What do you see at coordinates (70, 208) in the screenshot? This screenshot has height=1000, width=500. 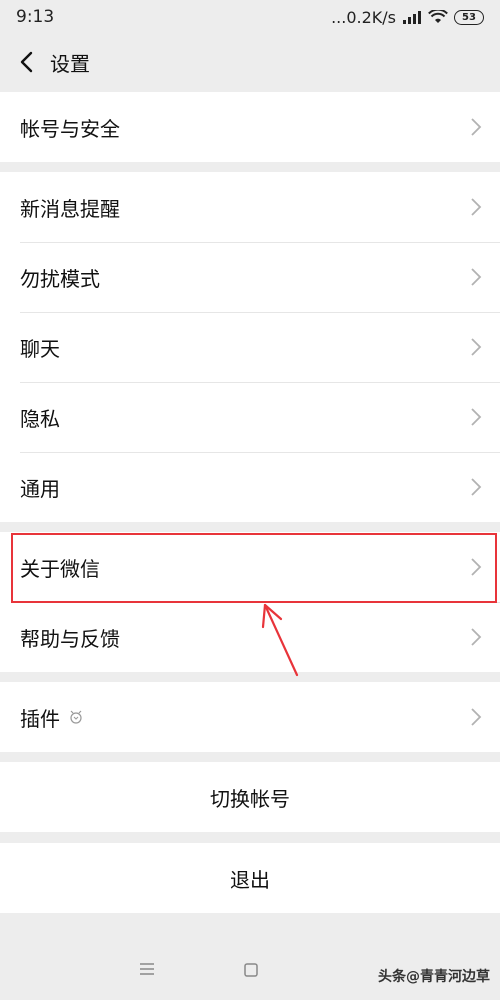 I see `settings-item-label: 新消息提醒` at bounding box center [70, 208].